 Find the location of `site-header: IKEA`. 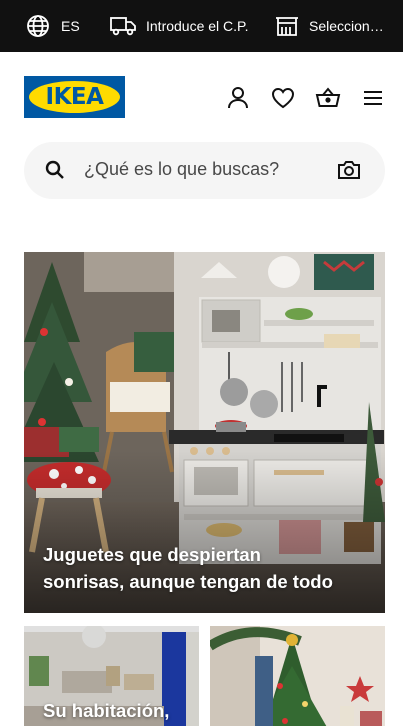

site-header: IKEA is located at coordinates (201, 96).